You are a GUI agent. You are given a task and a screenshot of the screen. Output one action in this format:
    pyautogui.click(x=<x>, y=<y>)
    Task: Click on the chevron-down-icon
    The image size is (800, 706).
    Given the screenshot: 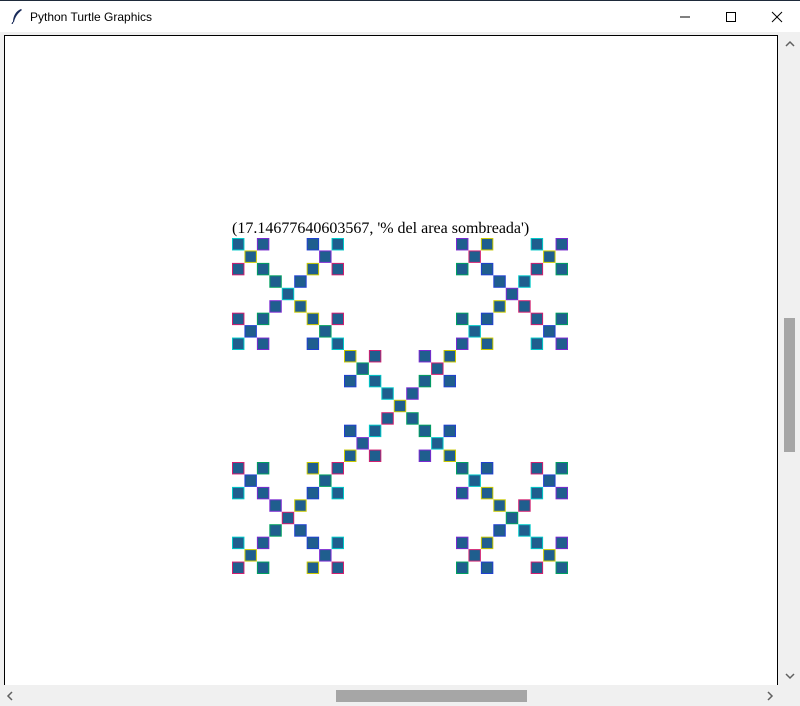 What is the action you would take?
    pyautogui.click(x=790, y=676)
    